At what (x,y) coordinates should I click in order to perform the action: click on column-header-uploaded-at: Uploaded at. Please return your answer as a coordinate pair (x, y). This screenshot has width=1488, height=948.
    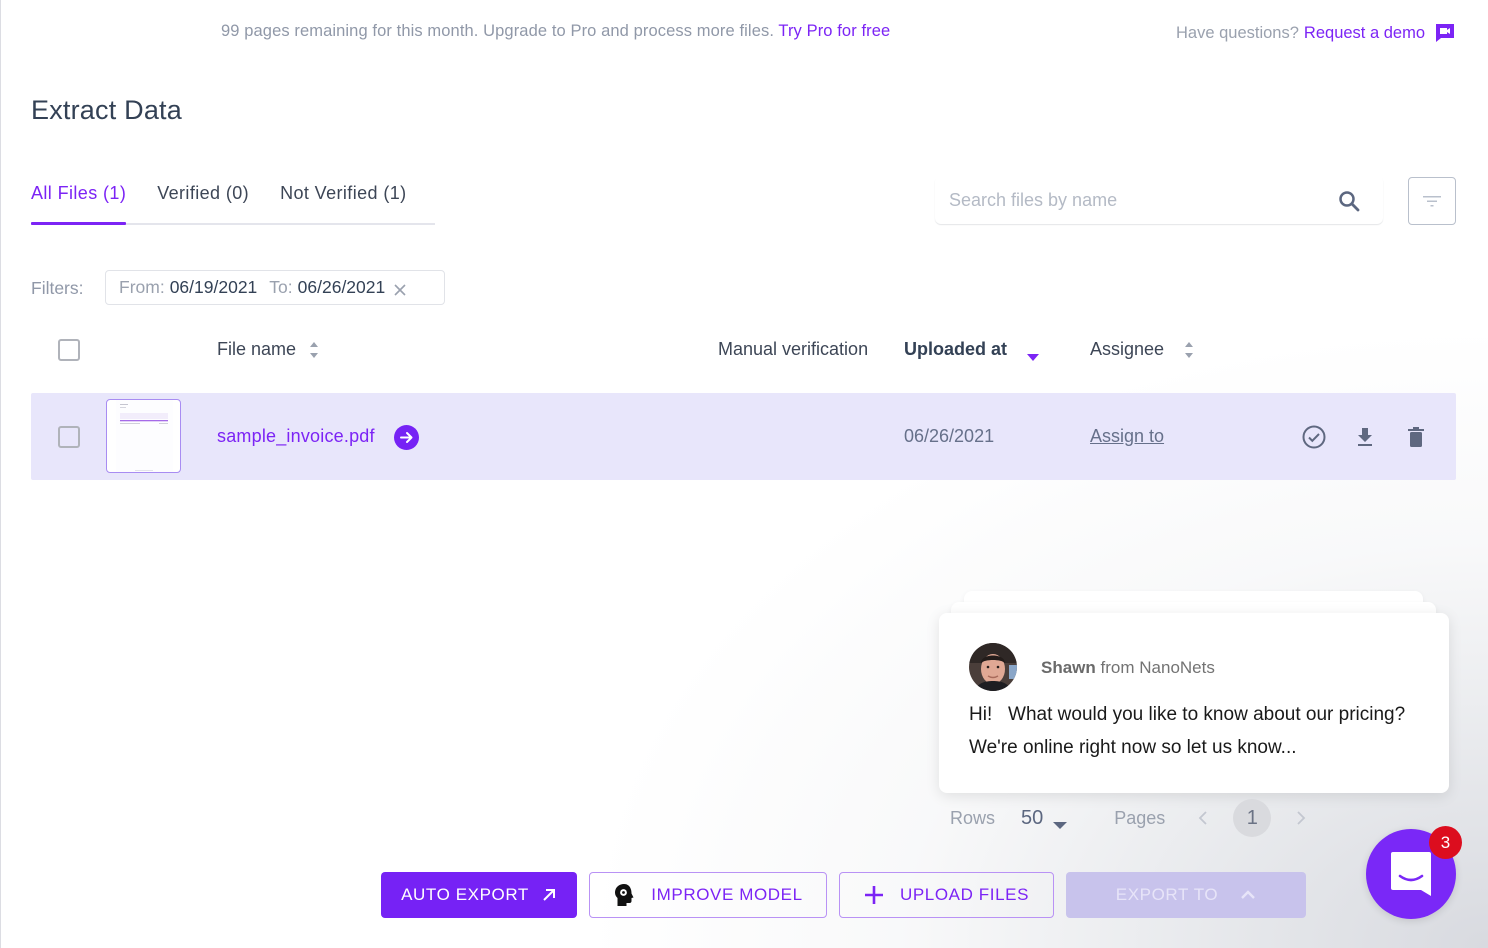
    Looking at the image, I should click on (972, 350).